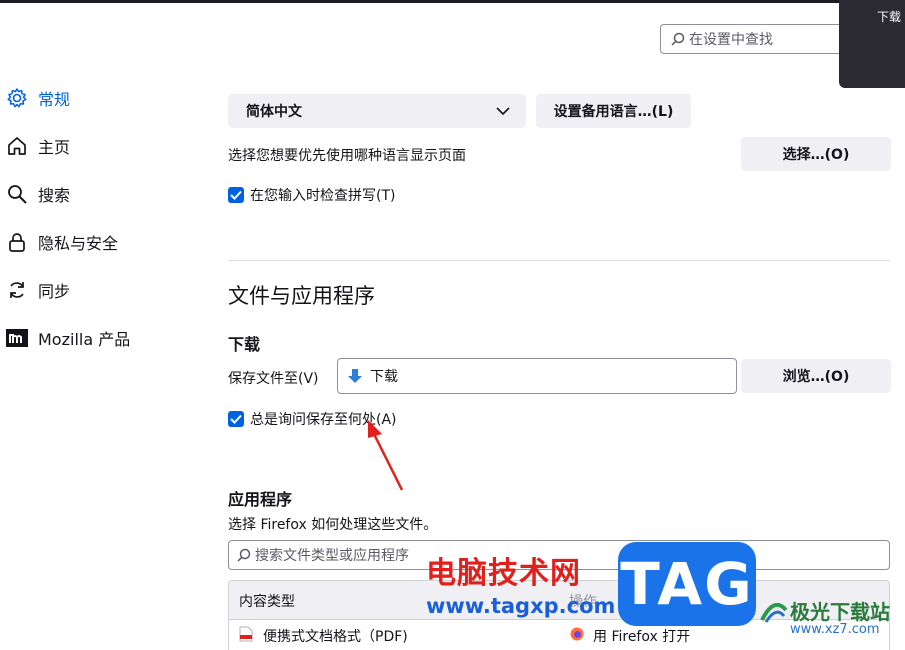  I want to click on gear-icon, so click(17, 98).